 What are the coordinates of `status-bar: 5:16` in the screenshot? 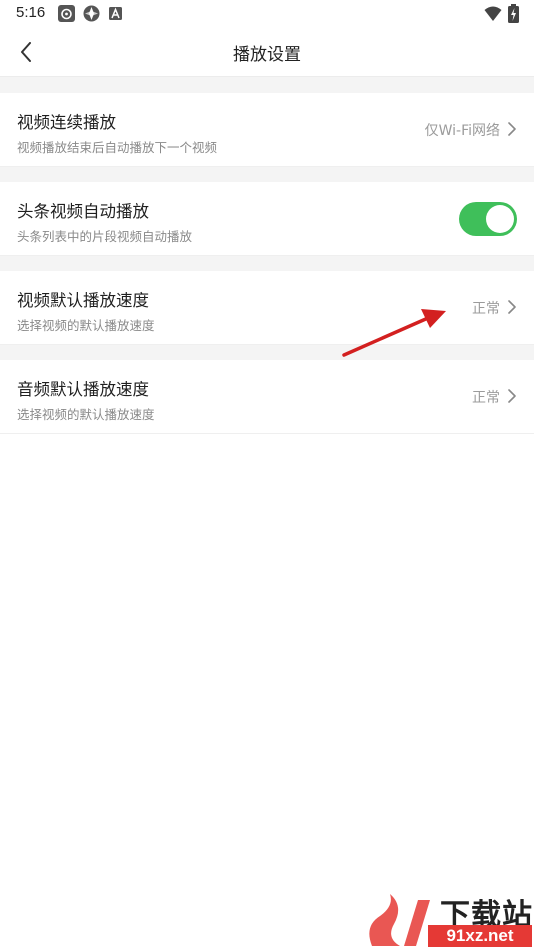 It's located at (267, 14).